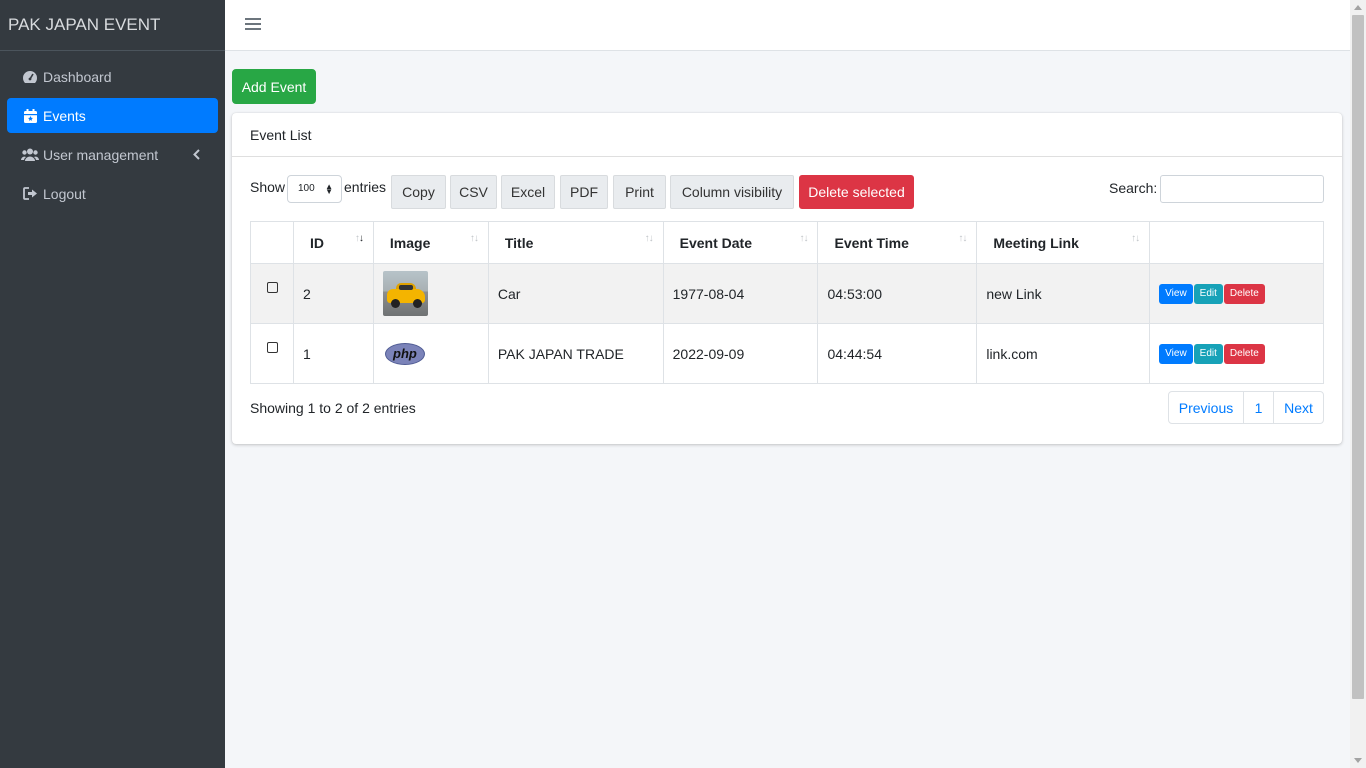 This screenshot has width=1366, height=768. I want to click on search-input, so click(1242, 189).